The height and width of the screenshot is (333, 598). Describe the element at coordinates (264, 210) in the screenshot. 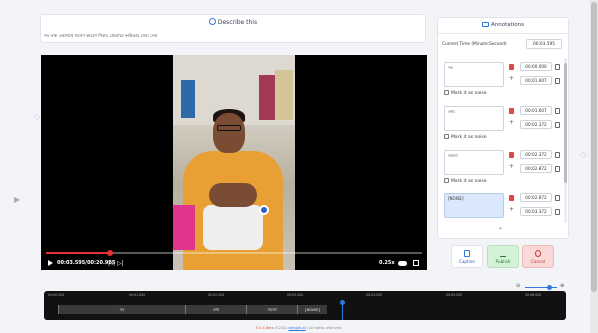

I see `overlay-badge-icon` at that location.